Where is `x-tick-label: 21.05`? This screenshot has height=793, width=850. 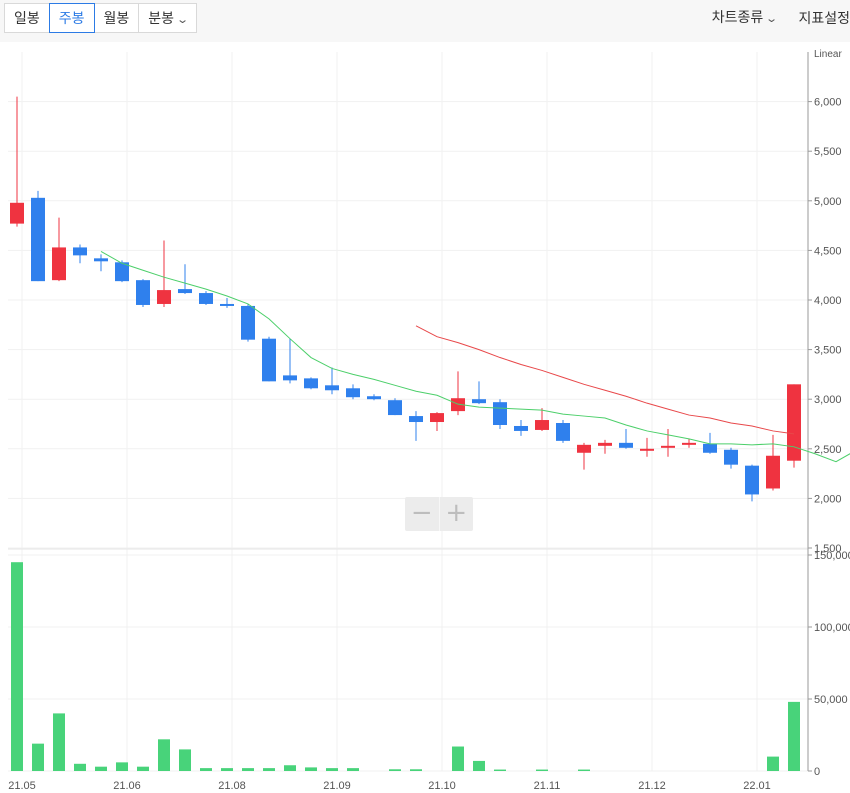 x-tick-label: 21.05 is located at coordinates (22, 786).